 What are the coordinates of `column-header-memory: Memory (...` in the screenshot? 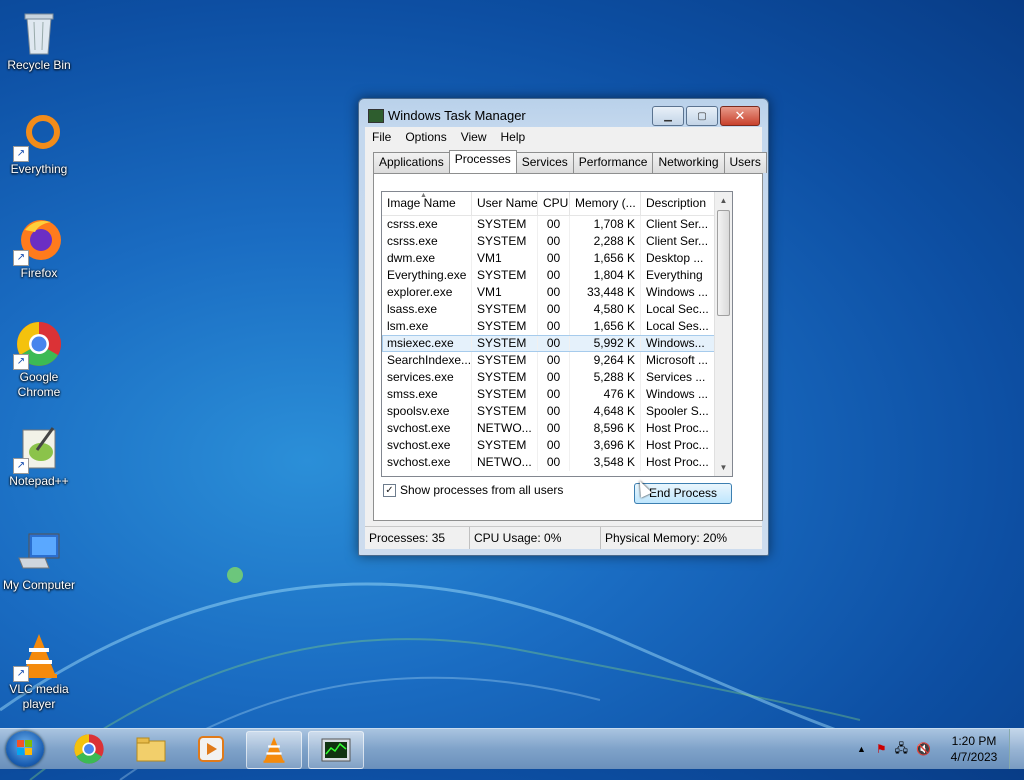 It's located at (605, 203).